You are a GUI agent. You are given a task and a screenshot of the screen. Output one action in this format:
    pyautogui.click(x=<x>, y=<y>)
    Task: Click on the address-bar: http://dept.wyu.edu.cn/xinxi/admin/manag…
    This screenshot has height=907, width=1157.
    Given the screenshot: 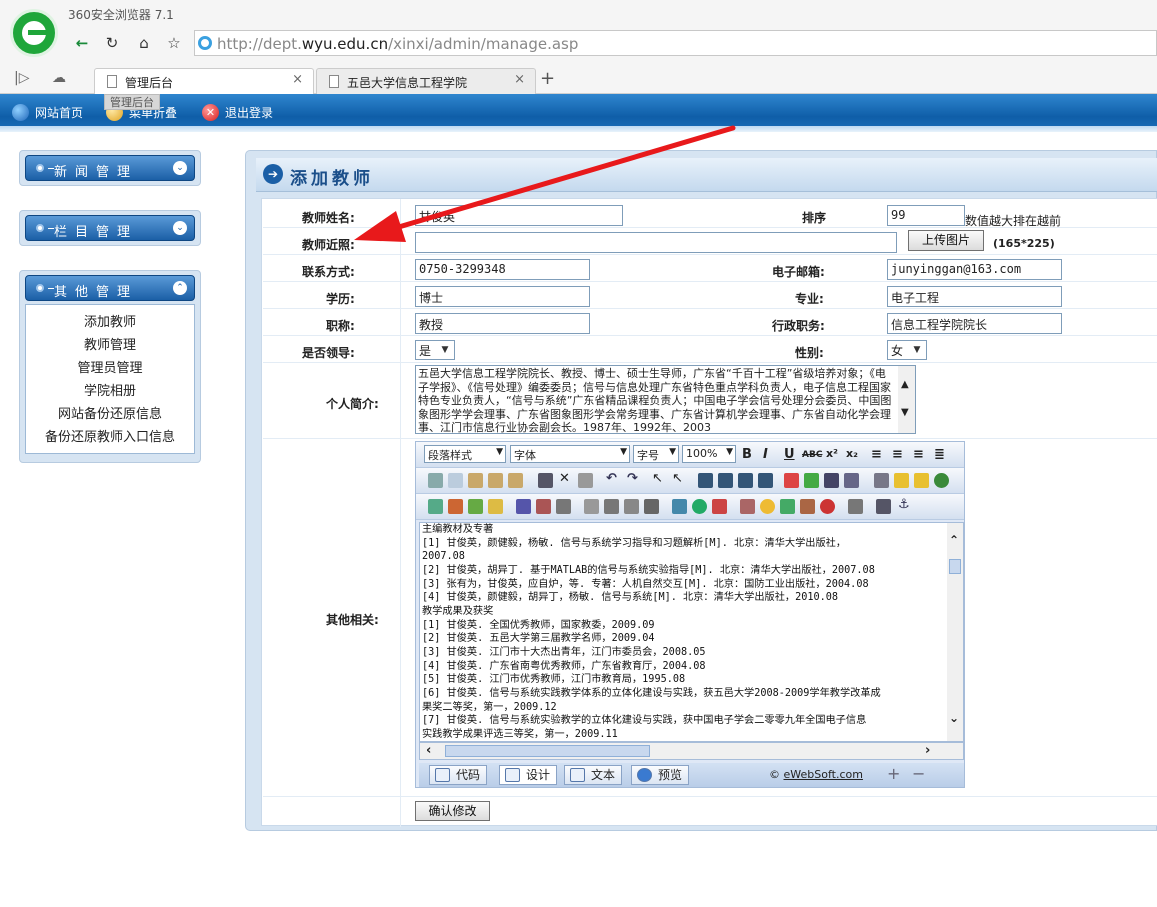 What is the action you would take?
    pyautogui.click(x=675, y=43)
    